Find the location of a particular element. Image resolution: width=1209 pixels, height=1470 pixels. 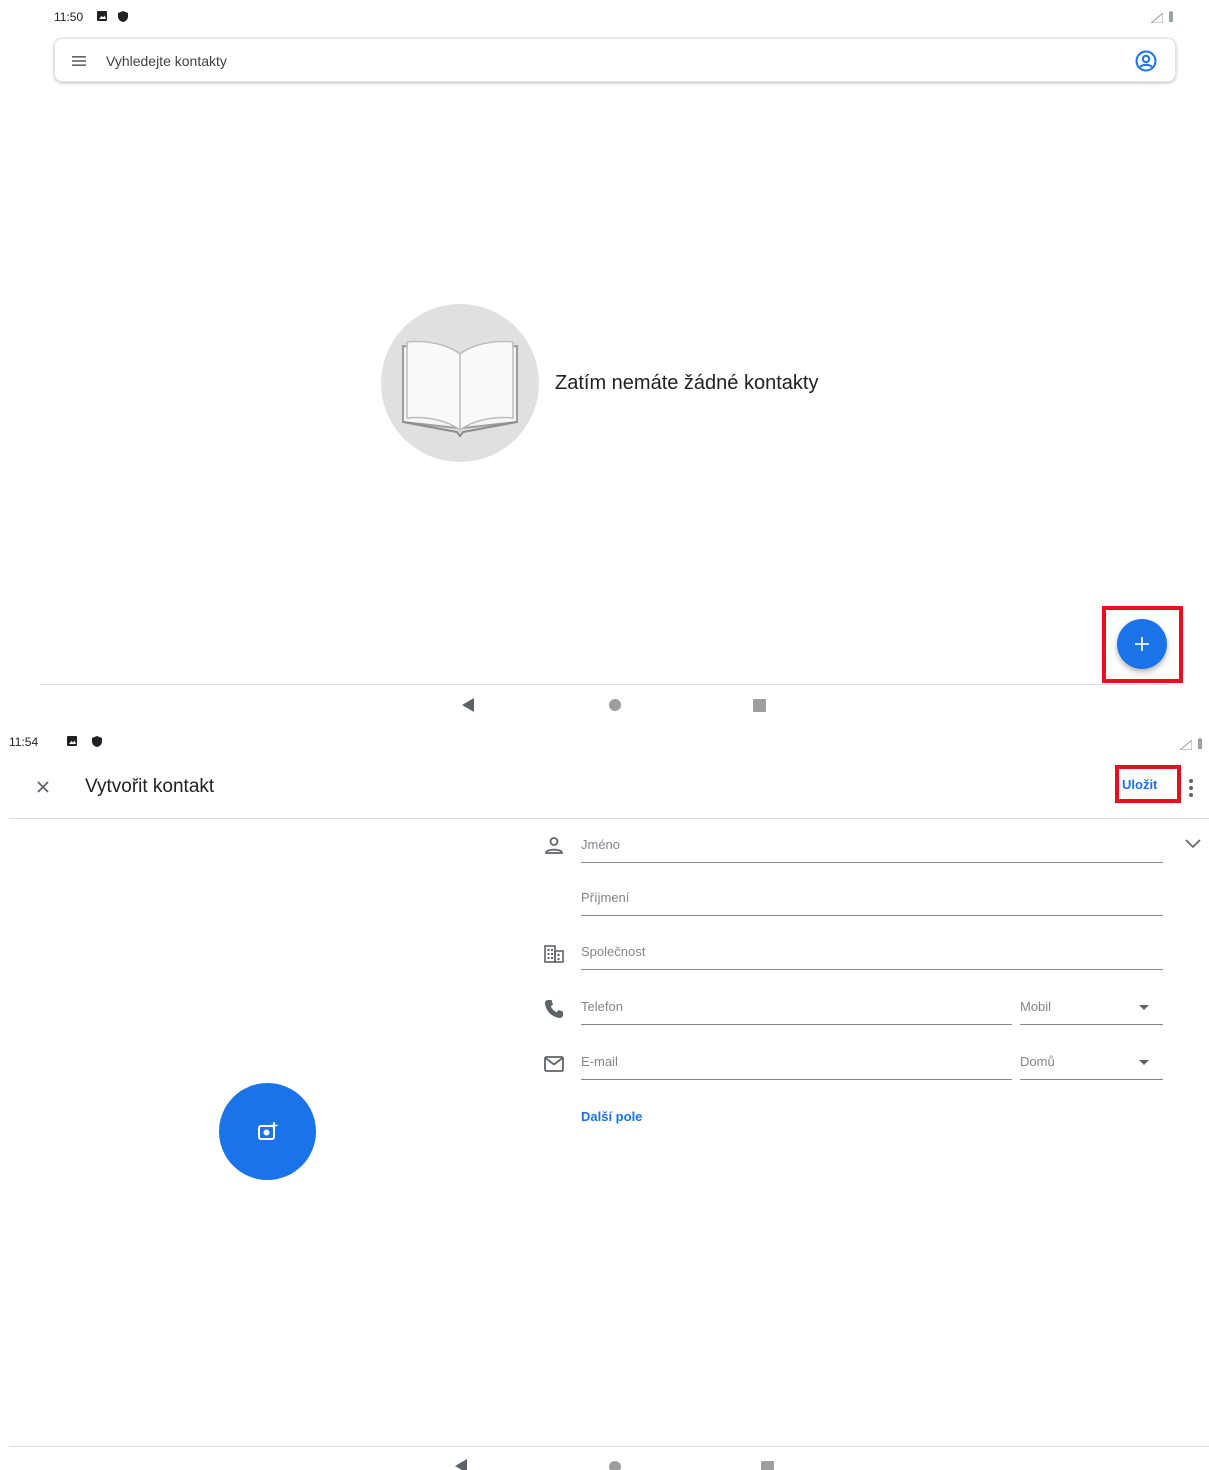

menu-icon is located at coordinates (79, 61).